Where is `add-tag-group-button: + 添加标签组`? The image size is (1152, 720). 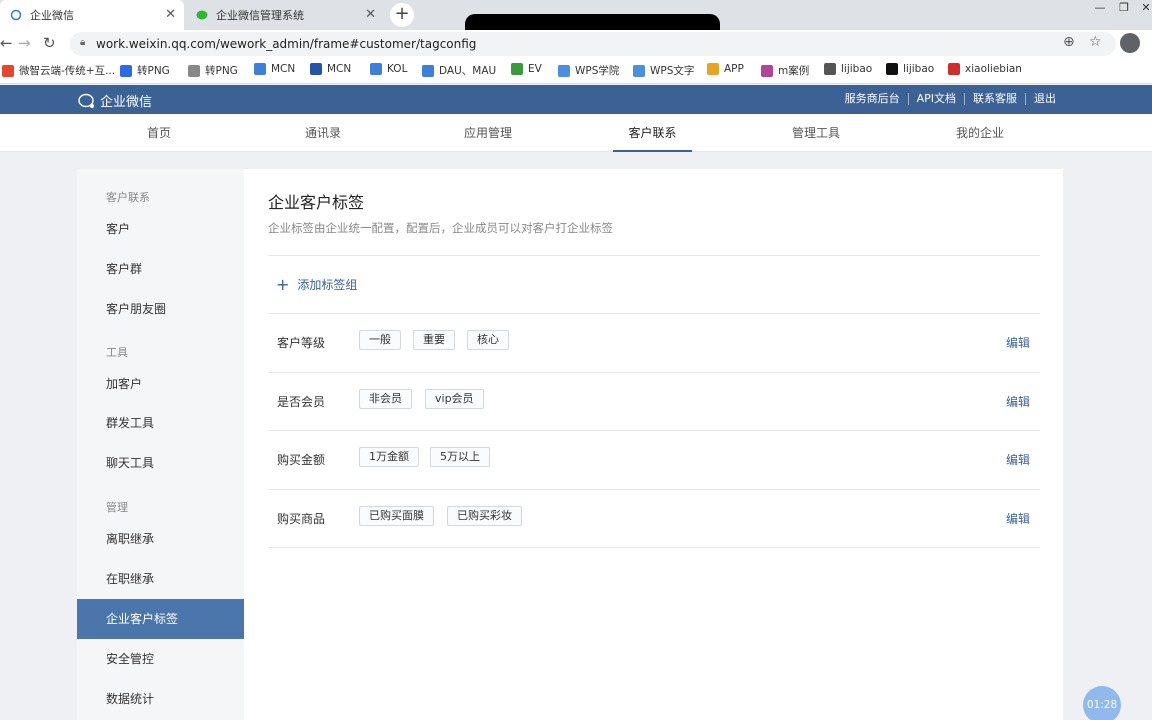
add-tag-group-button: + 添加标签组 is located at coordinates (316, 284).